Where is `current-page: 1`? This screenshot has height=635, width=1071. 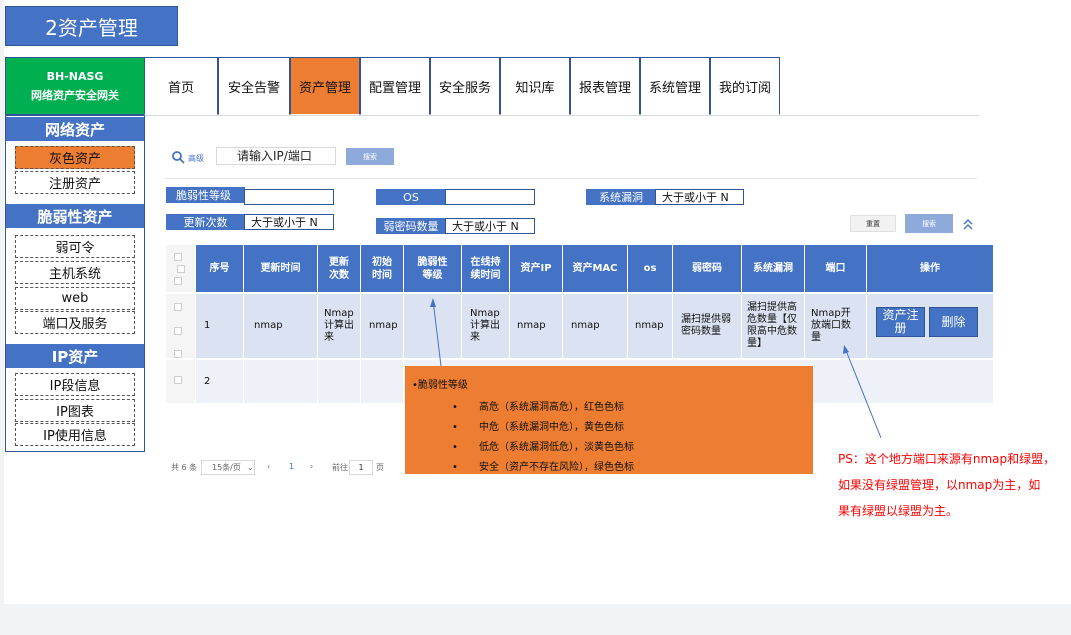 current-page: 1 is located at coordinates (291, 466).